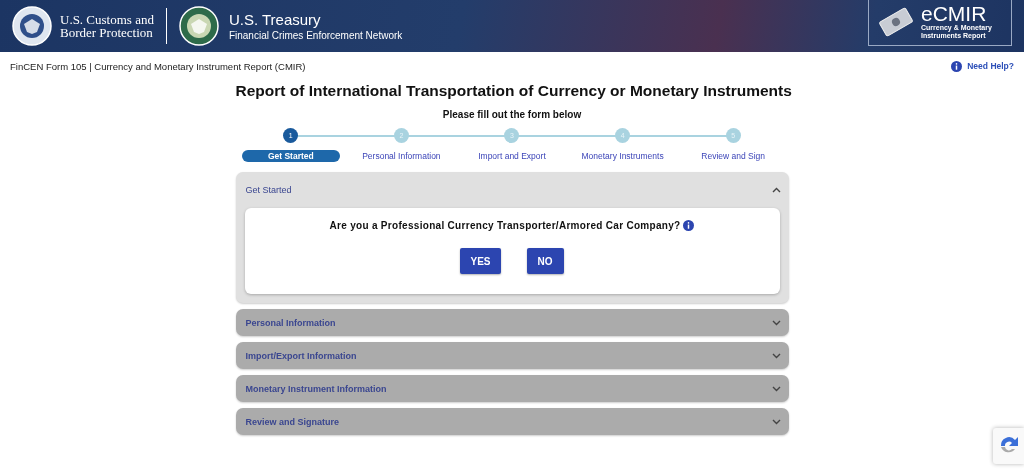 This screenshot has width=1024, height=470. What do you see at coordinates (512, 355) in the screenshot?
I see `accordion-header: Import/Export Information` at bounding box center [512, 355].